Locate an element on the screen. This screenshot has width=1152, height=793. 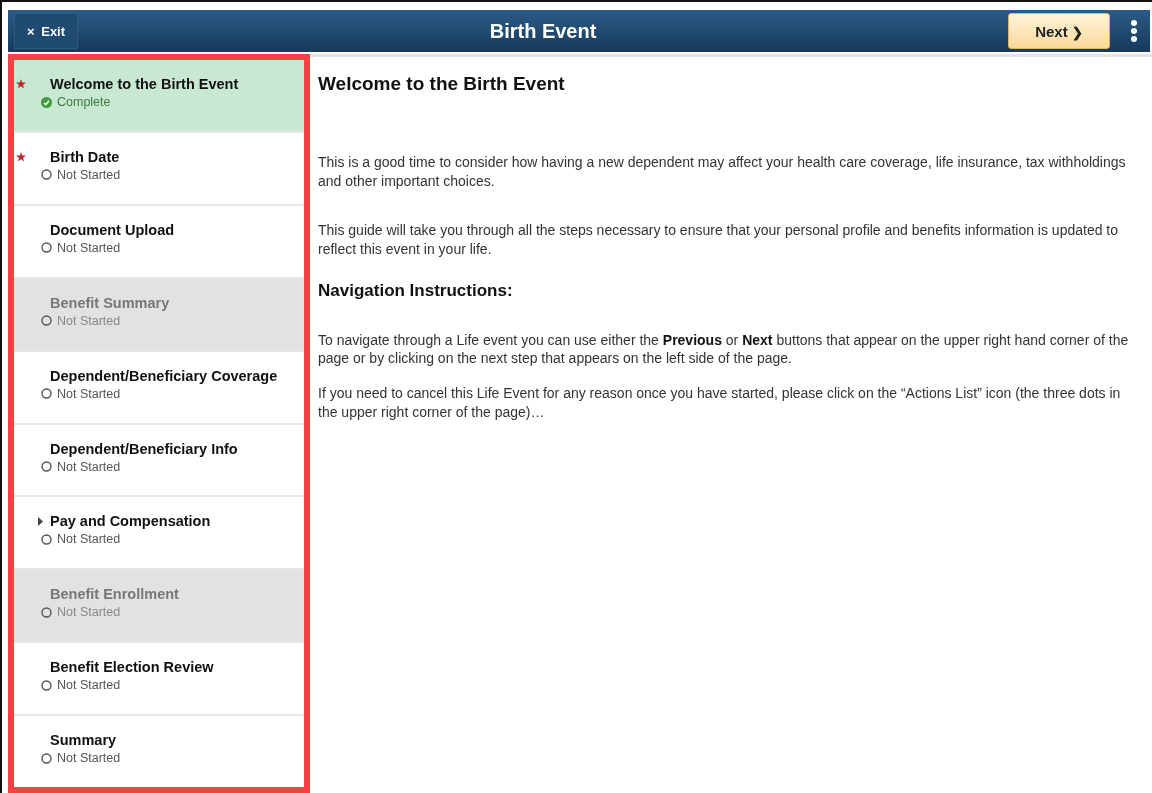
step-item: Summary Not Started is located at coordinates (159, 752).